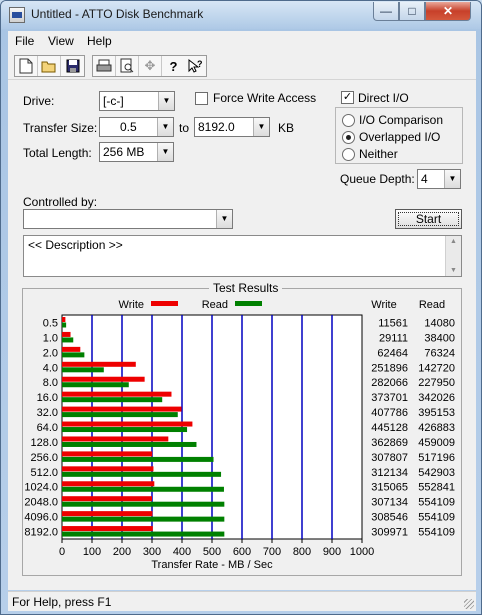 The height and width of the screenshot is (615, 482). Describe the element at coordinates (75, 245) in the screenshot. I see `description-text: << Description >>` at that location.